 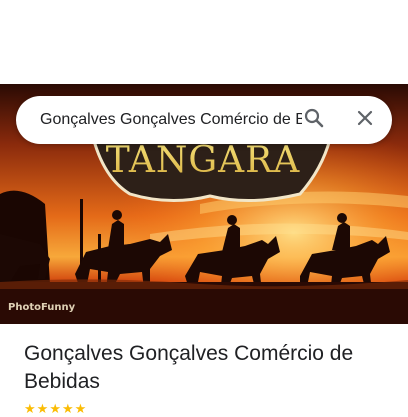 I want to click on clear-search-button, so click(x=365, y=120).